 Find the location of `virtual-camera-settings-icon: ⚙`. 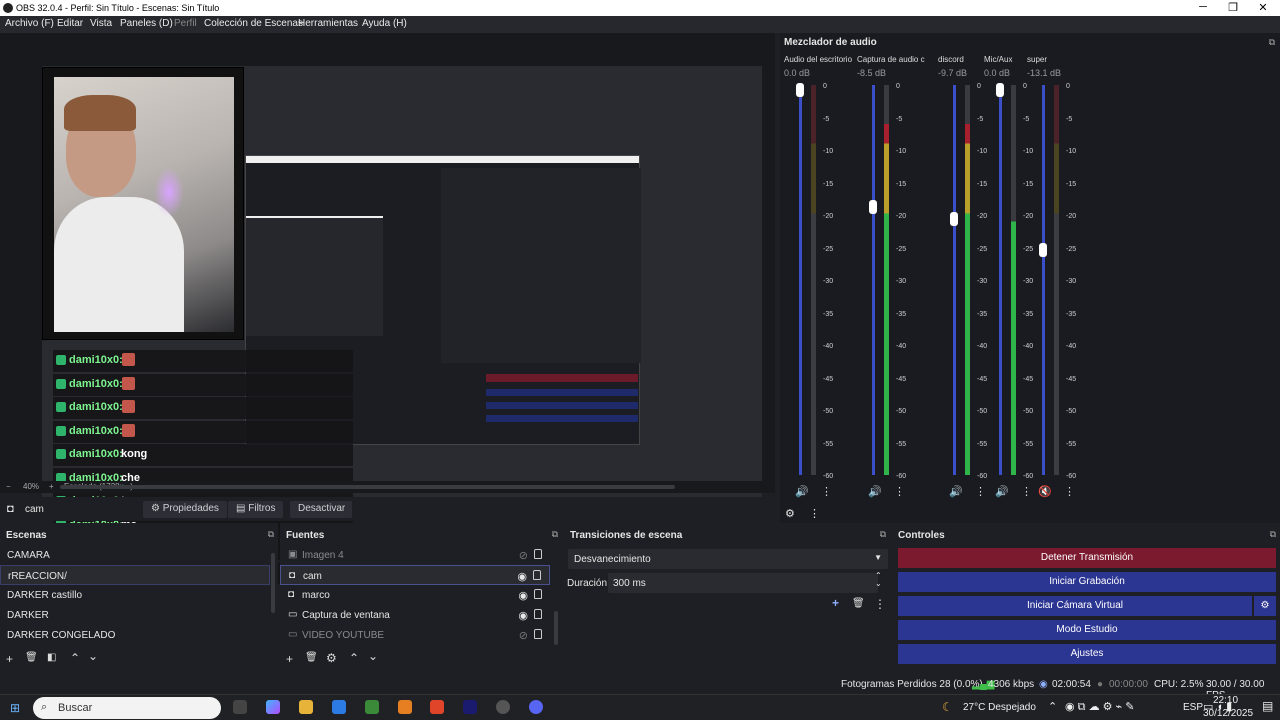

virtual-camera-settings-icon: ⚙ is located at coordinates (1265, 606).